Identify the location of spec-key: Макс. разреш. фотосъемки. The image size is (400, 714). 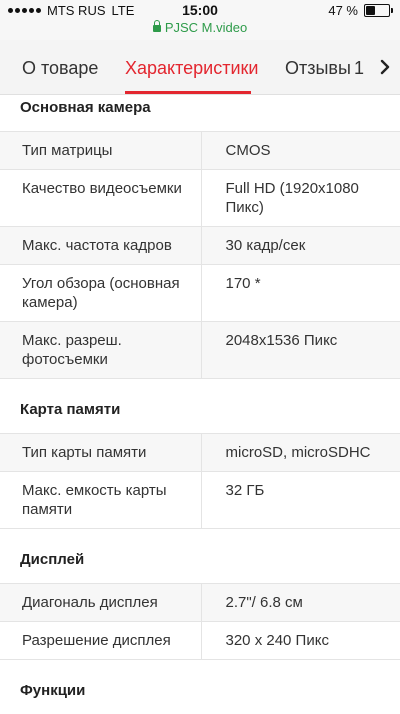
(100, 350).